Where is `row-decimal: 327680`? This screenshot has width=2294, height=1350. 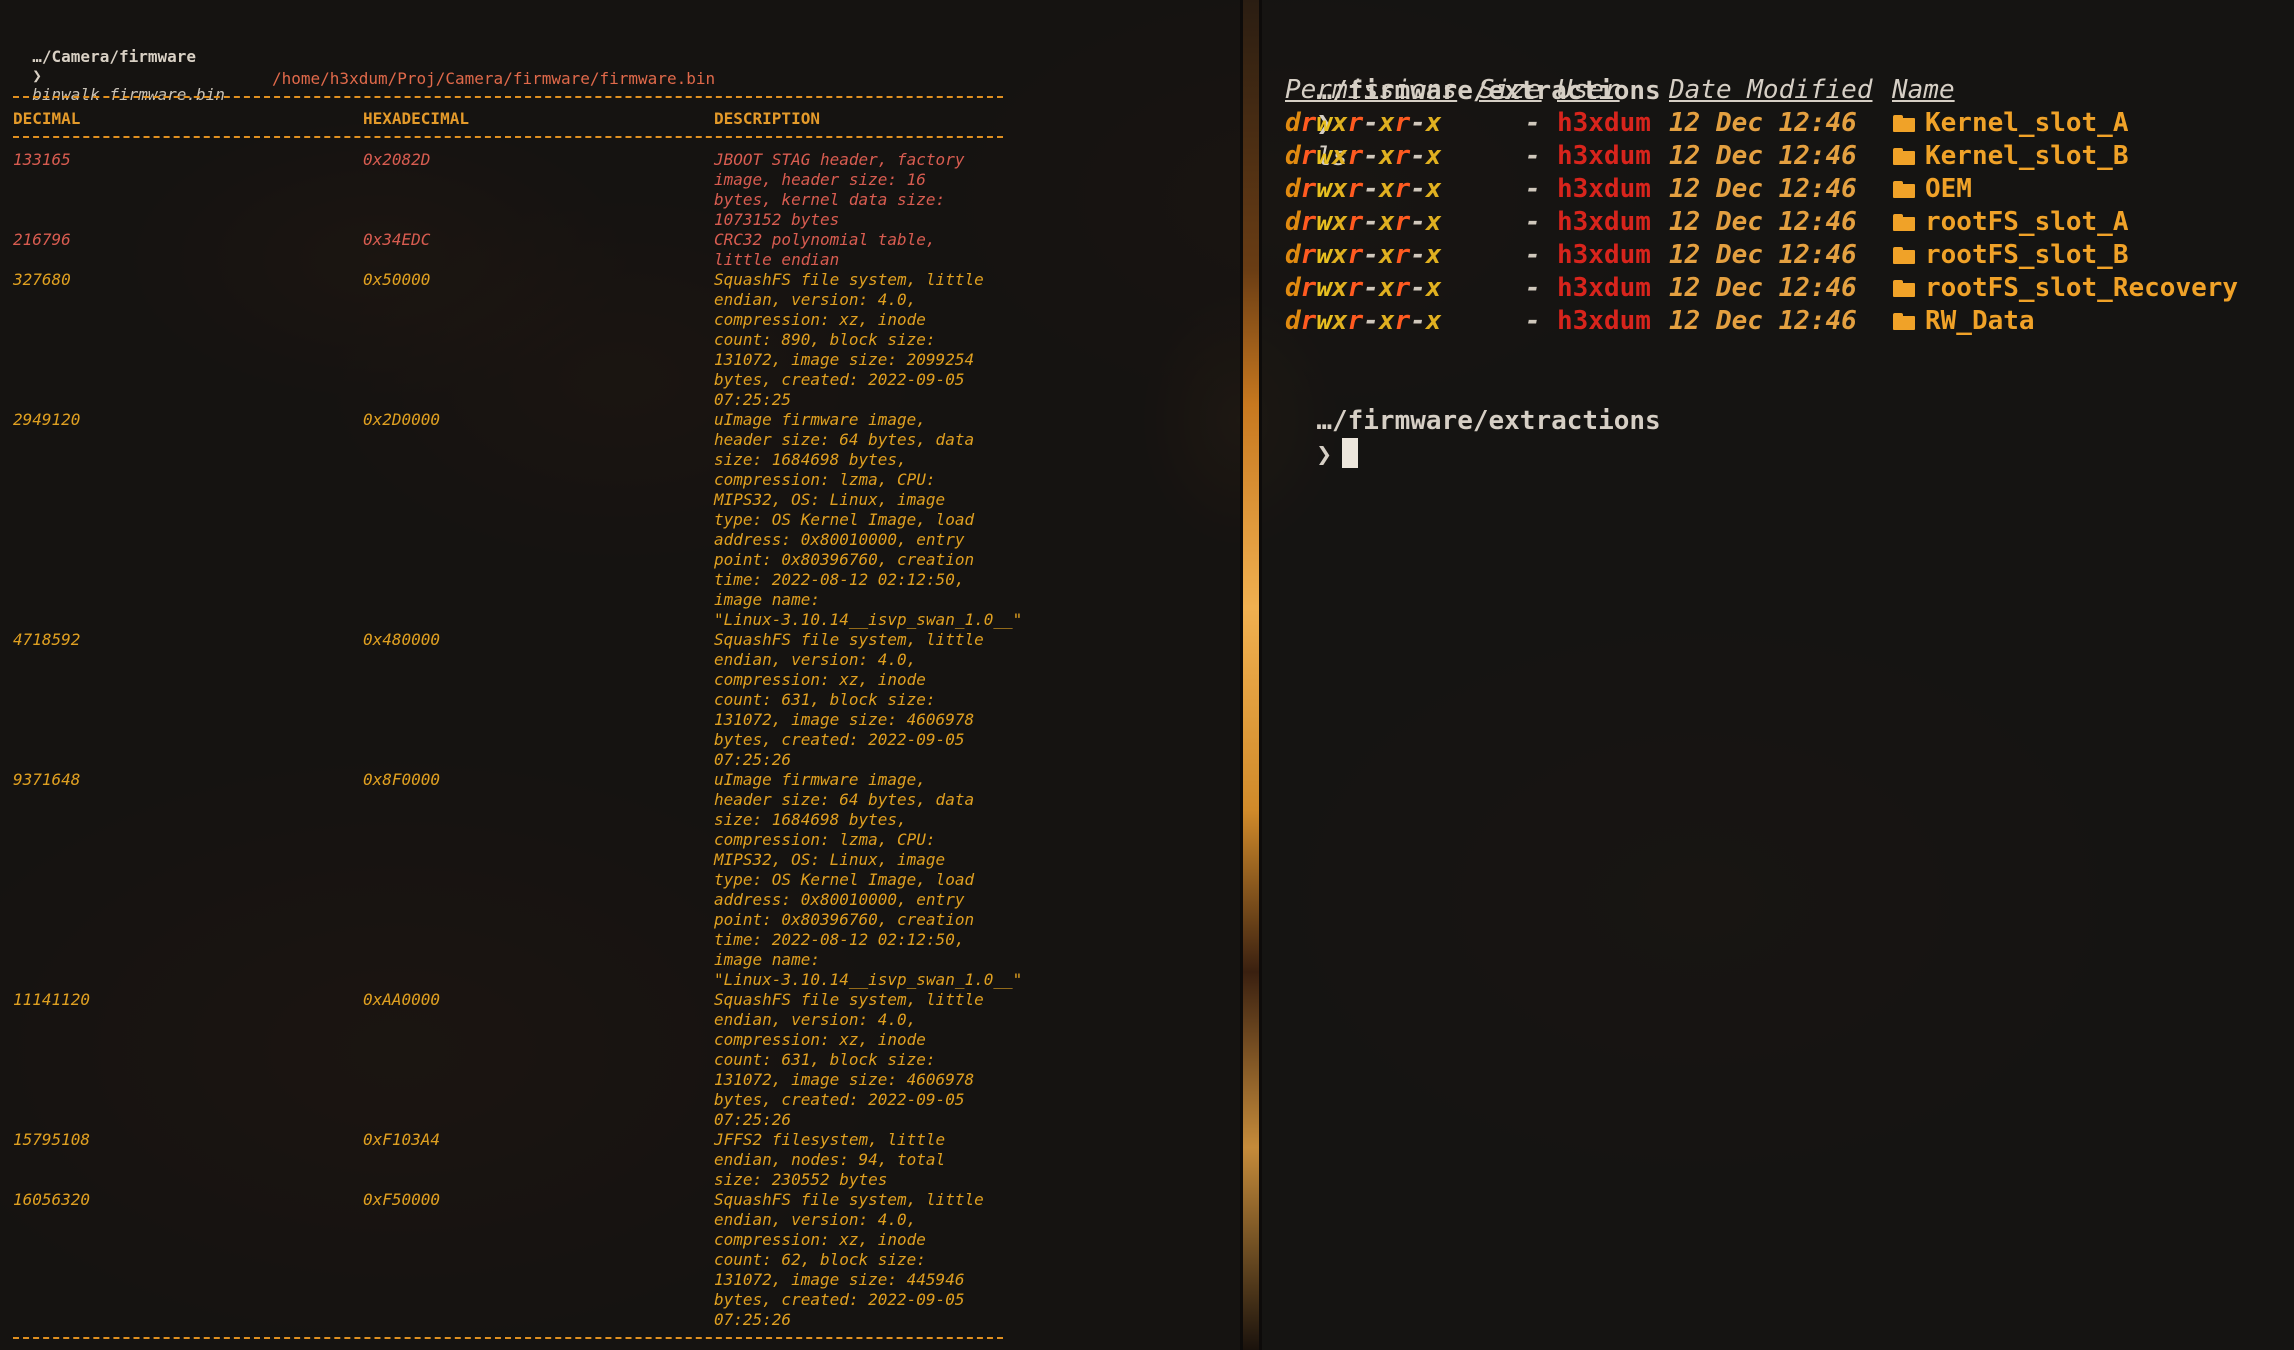
row-decimal: 327680 is located at coordinates (42, 279).